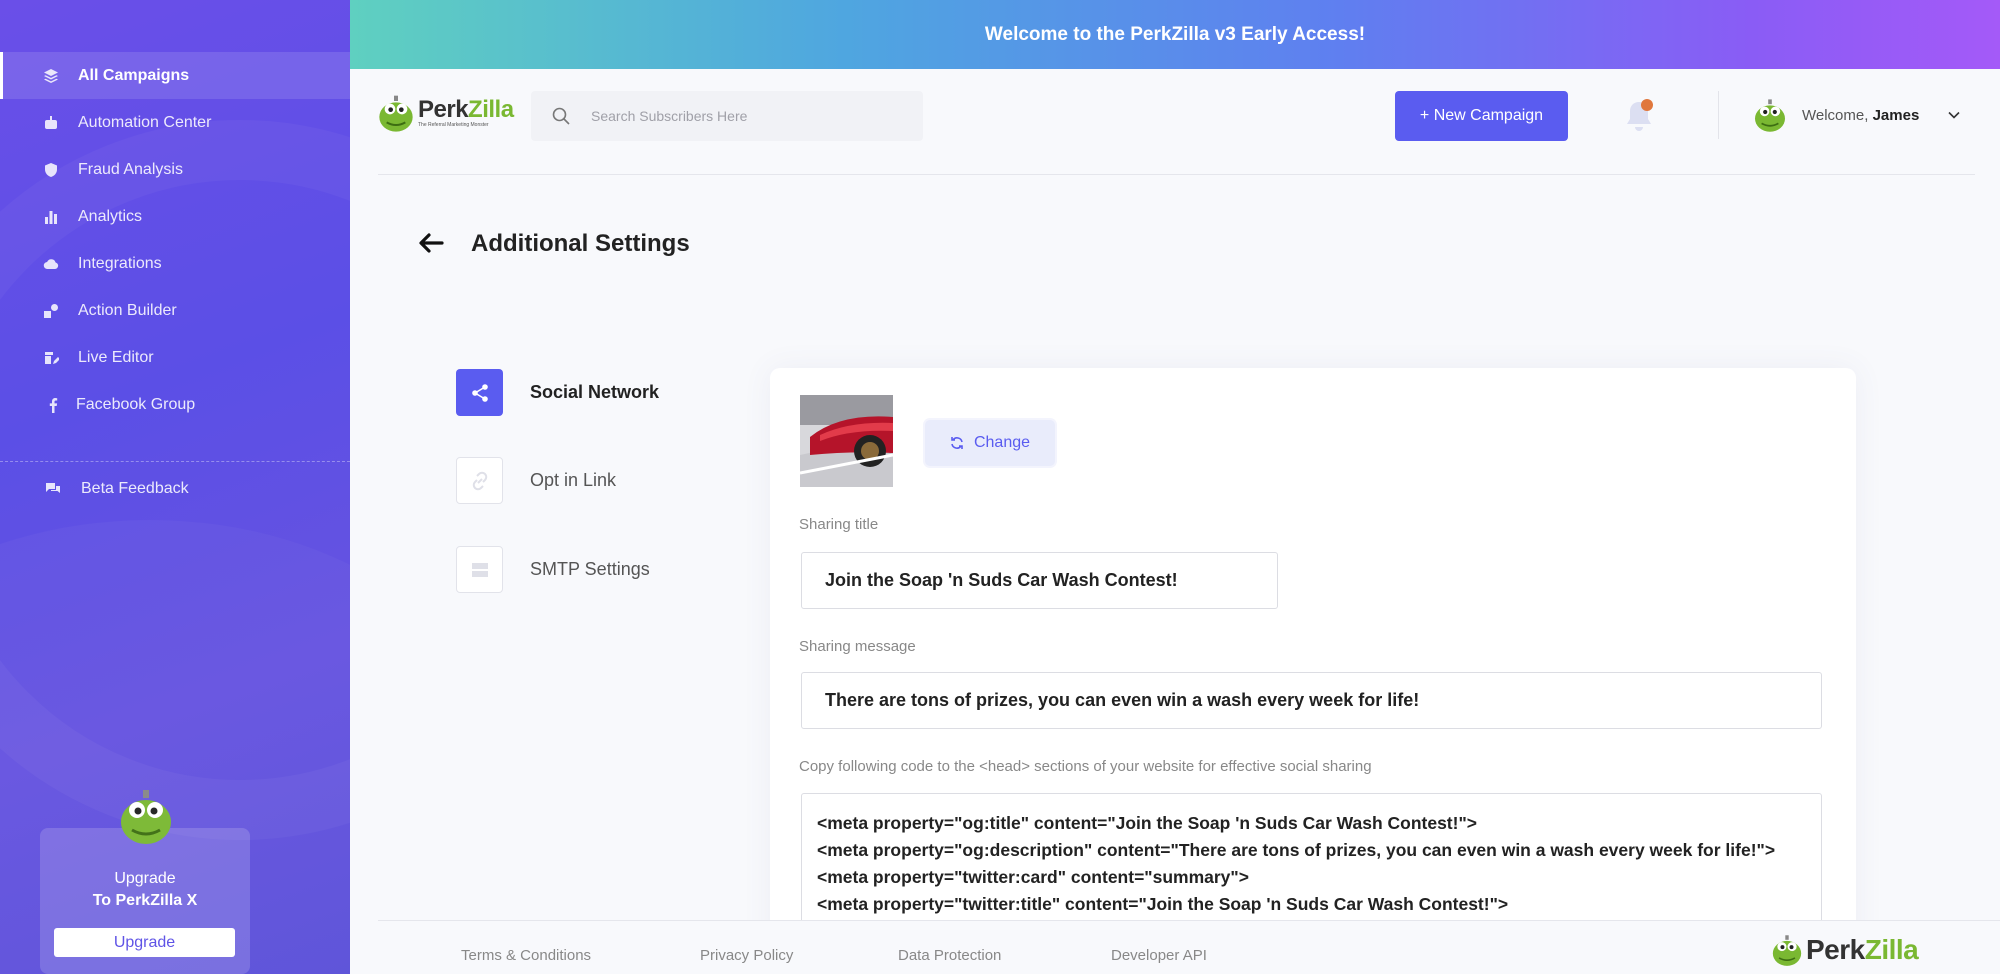 The image size is (2000, 974). I want to click on back-arrow-icon, so click(431, 243).